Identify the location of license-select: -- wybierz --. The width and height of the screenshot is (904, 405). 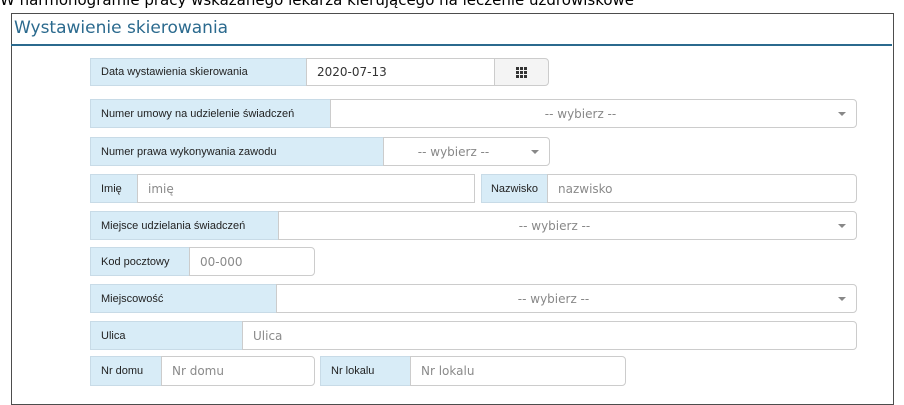
(466, 151).